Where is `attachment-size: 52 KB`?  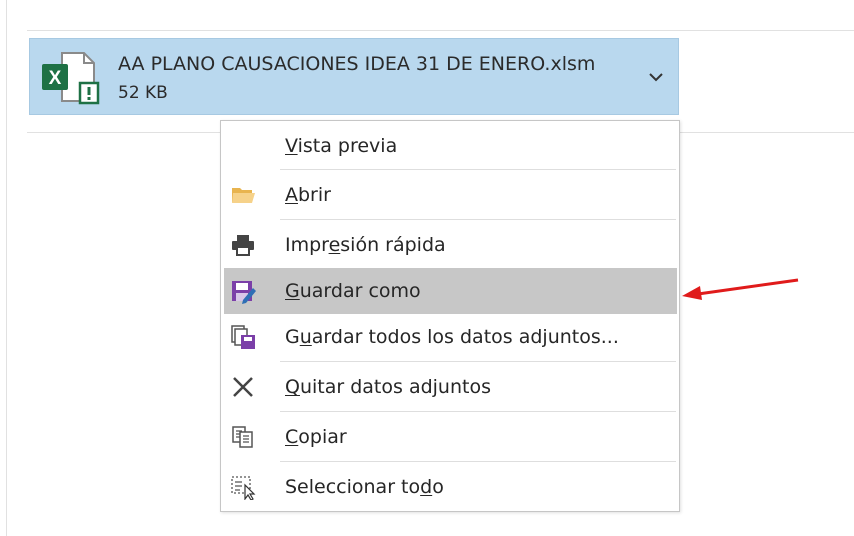
attachment-size: 52 KB is located at coordinates (143, 93).